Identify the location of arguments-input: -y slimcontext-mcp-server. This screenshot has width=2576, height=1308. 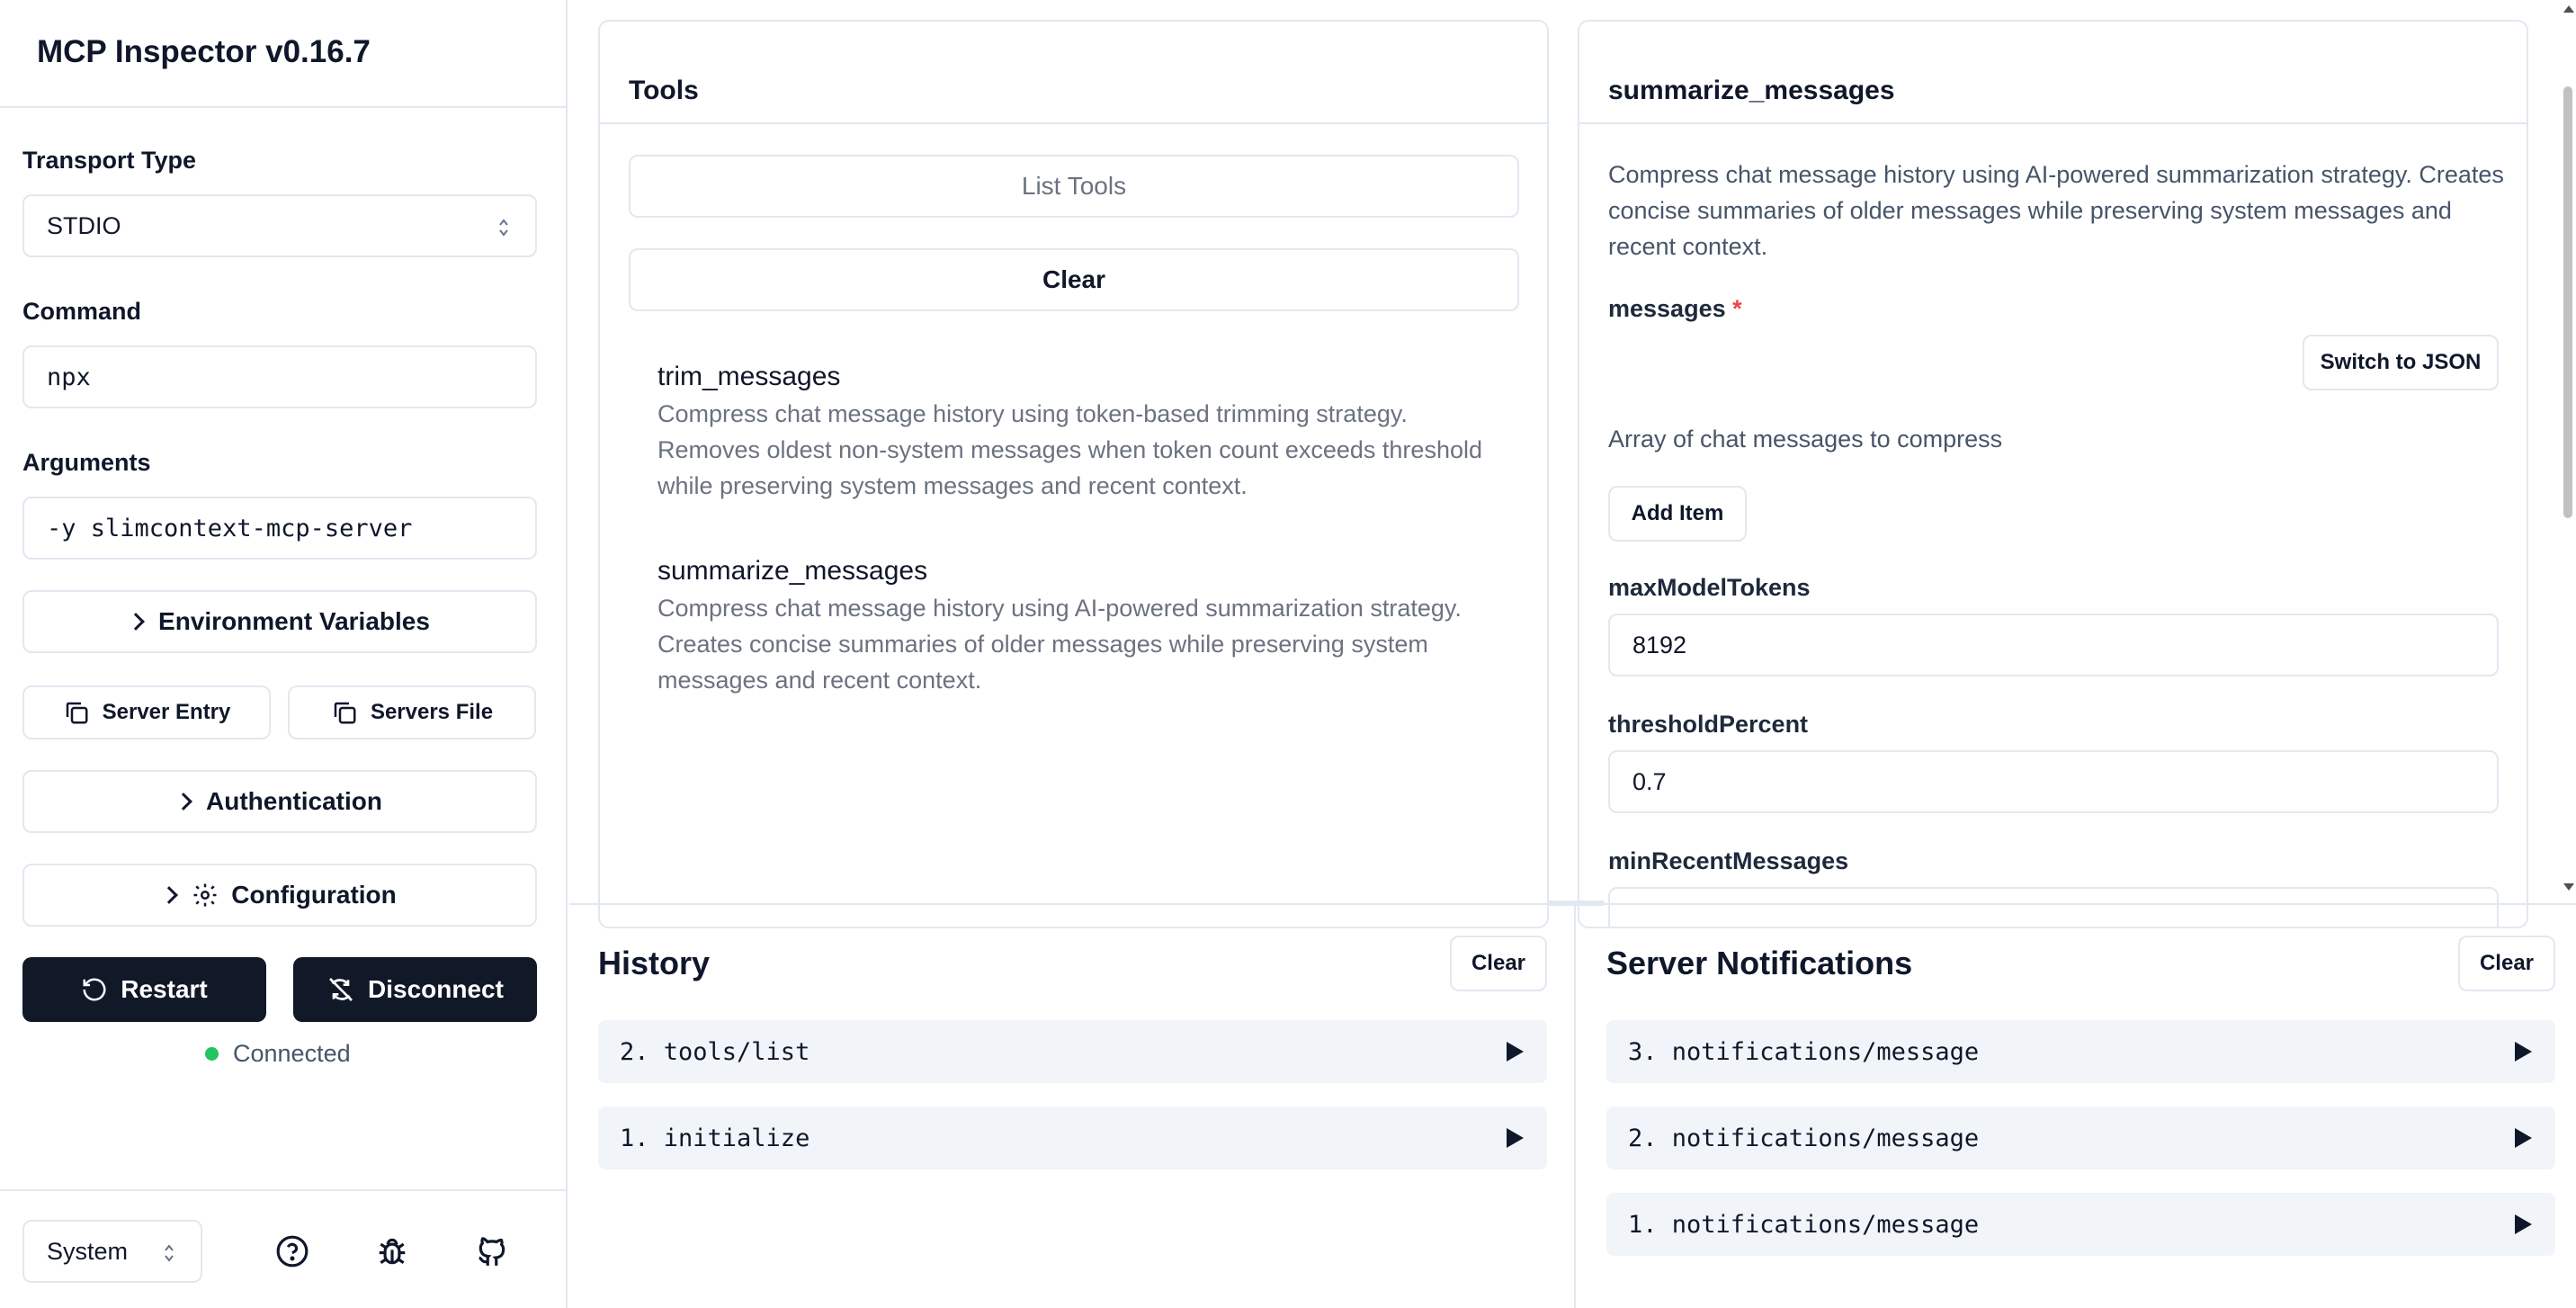
(279, 528).